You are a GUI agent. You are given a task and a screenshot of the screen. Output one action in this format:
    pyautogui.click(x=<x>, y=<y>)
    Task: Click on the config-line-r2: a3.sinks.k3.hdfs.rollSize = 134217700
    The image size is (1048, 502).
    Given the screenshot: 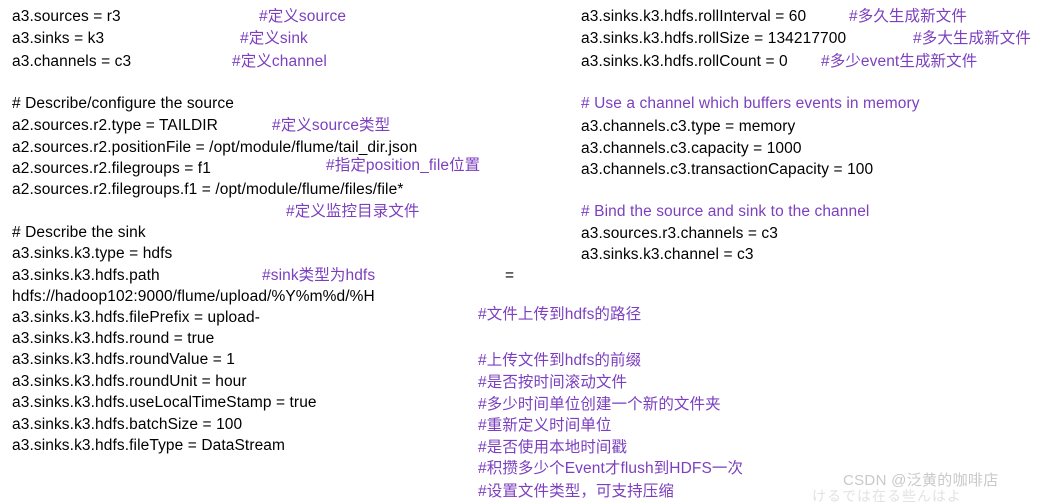 What is the action you would take?
    pyautogui.click(x=714, y=38)
    